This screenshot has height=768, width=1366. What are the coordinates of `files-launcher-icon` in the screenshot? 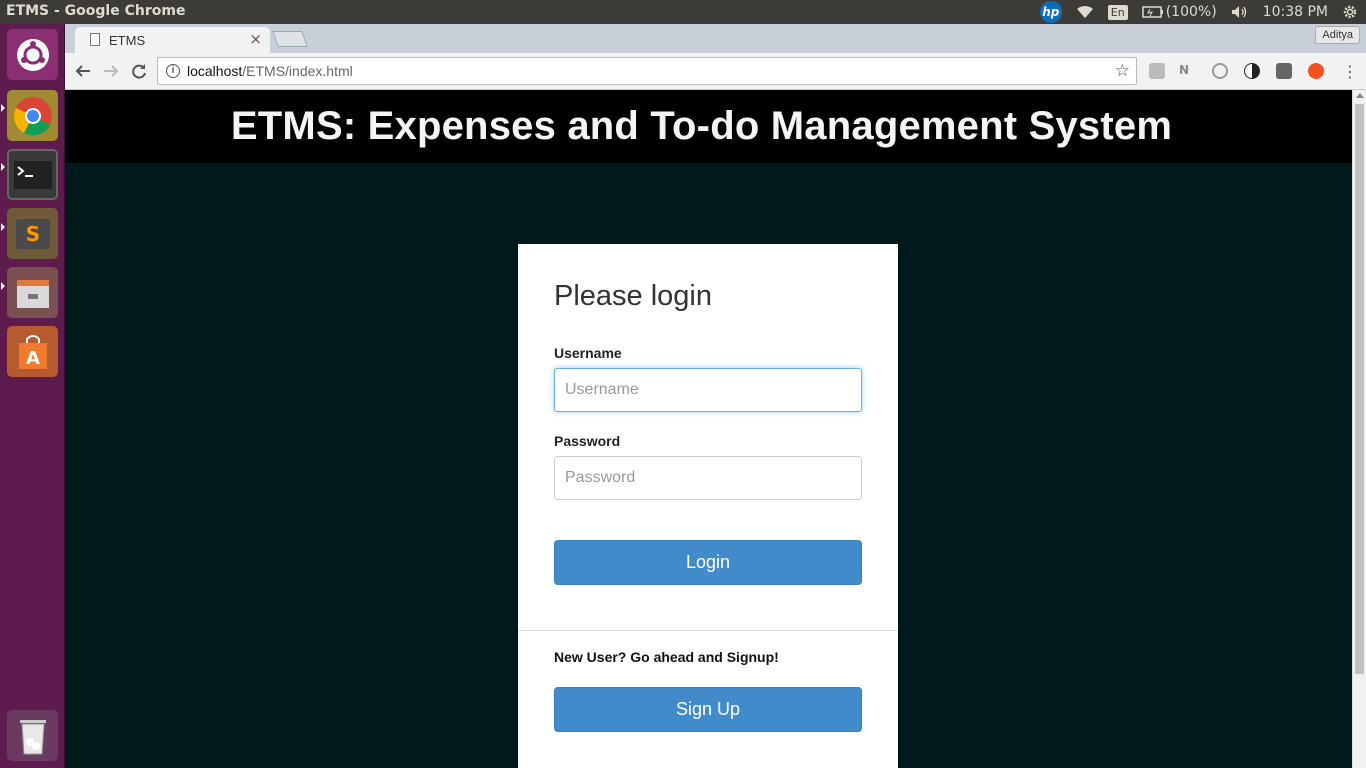 It's located at (32, 292).